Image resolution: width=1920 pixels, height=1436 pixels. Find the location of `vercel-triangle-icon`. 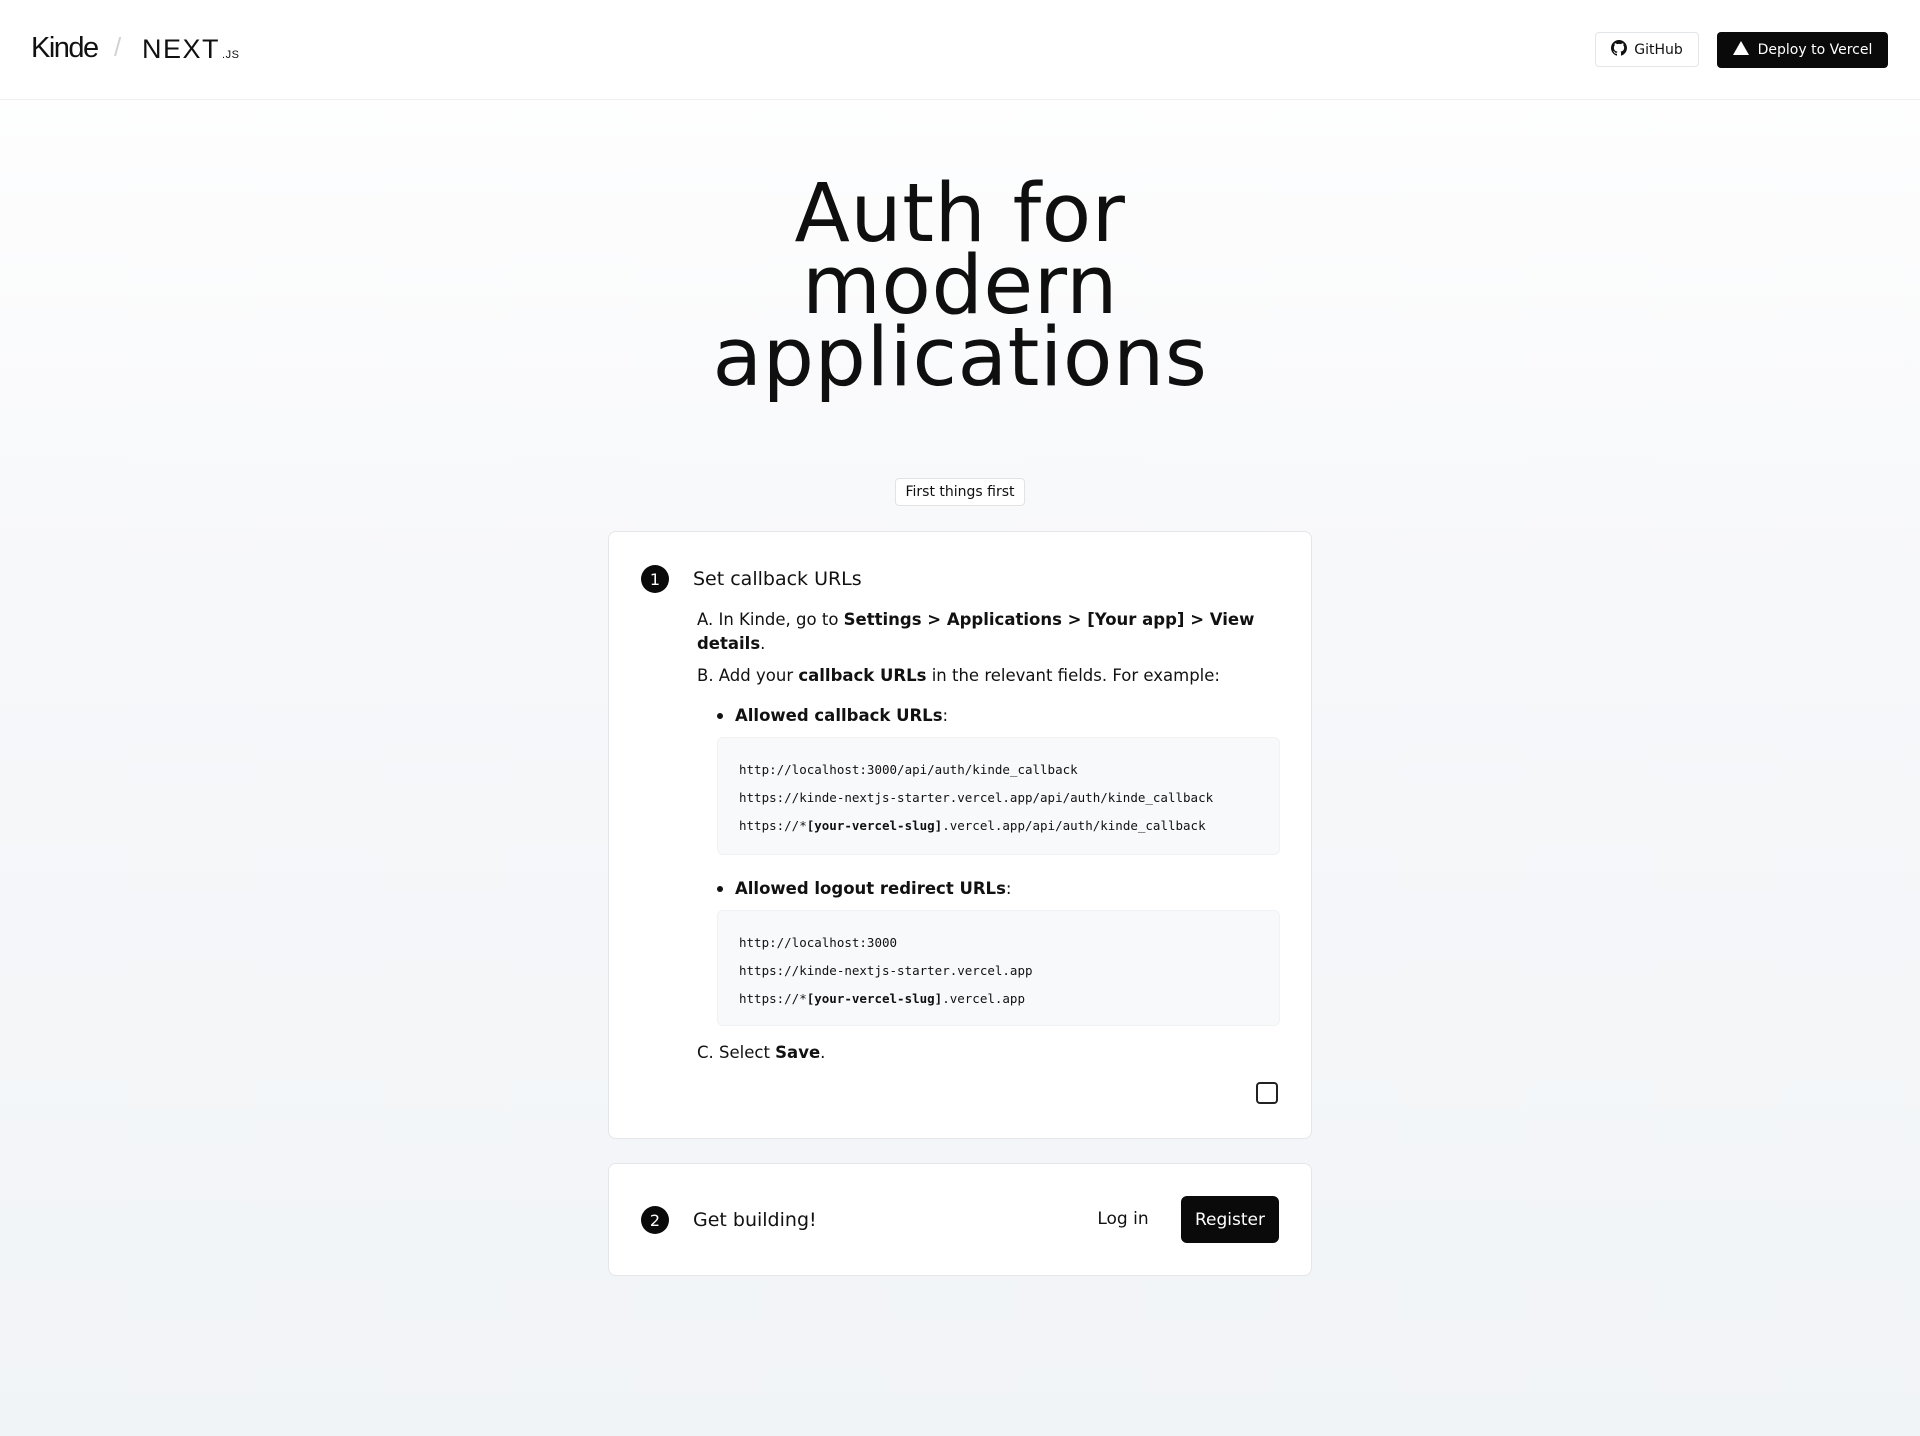

vercel-triangle-icon is located at coordinates (1740, 50).